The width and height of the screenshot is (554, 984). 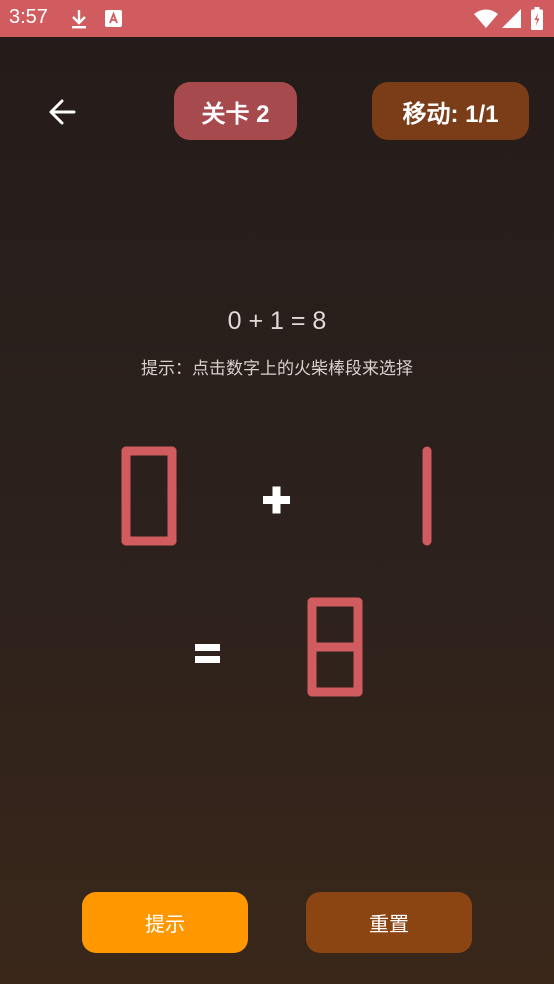 What do you see at coordinates (276, 500) in the screenshot?
I see `plus-operator` at bounding box center [276, 500].